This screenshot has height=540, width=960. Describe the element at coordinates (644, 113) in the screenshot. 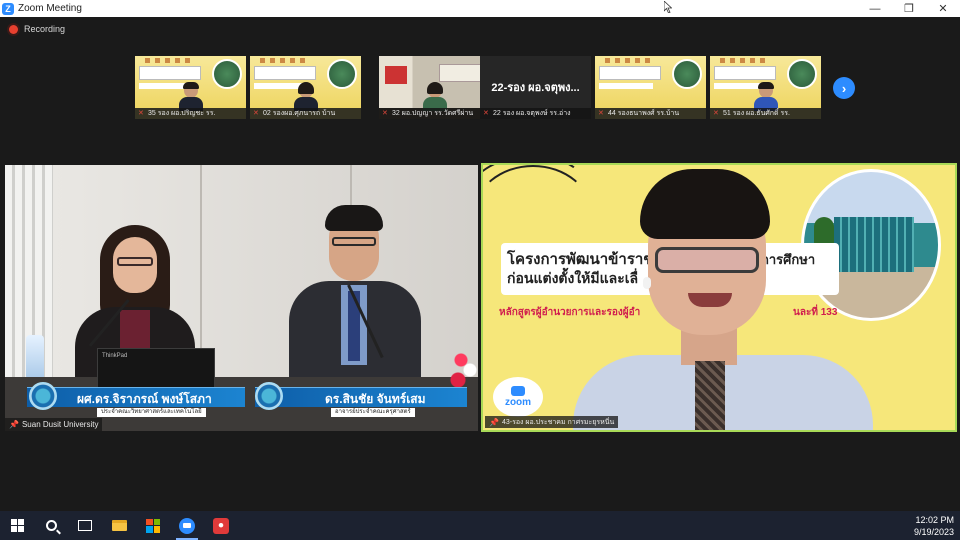

I see `participant-name: 44 รองธนาพงศ์ รร.บ้าน` at that location.